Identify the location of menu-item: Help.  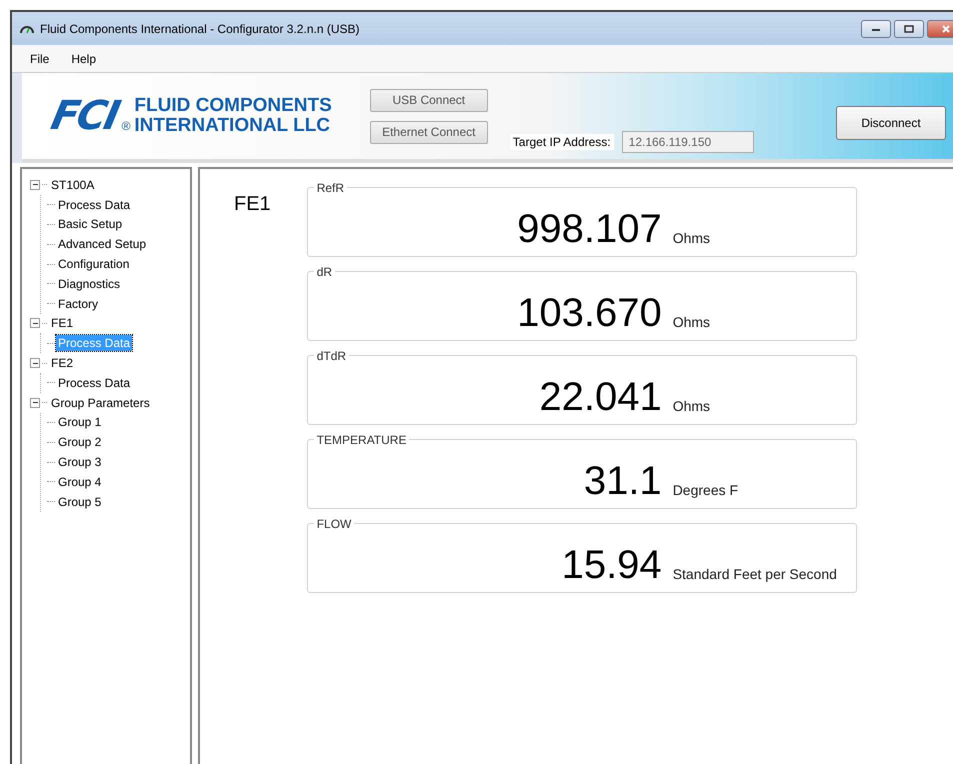
(83, 59).